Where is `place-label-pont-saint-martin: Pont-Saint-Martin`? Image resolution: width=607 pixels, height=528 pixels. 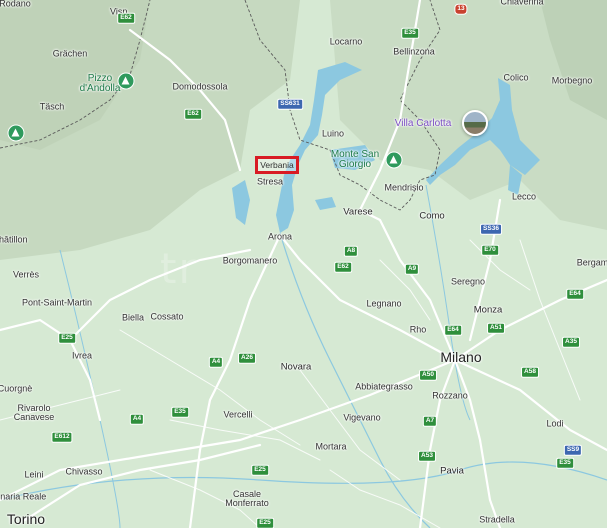
place-label-pont-saint-martin: Pont-Saint-Martin is located at coordinates (57, 303).